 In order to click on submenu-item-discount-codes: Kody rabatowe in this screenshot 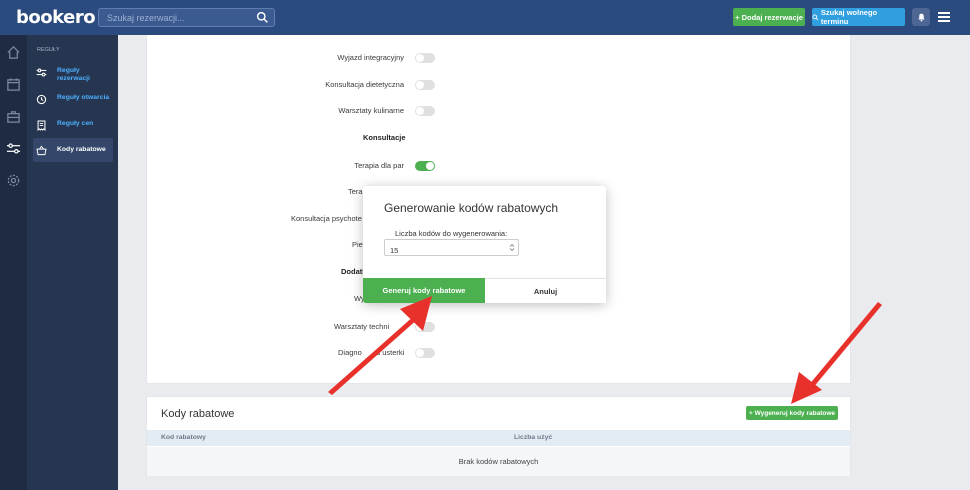, I will do `click(73, 150)`.